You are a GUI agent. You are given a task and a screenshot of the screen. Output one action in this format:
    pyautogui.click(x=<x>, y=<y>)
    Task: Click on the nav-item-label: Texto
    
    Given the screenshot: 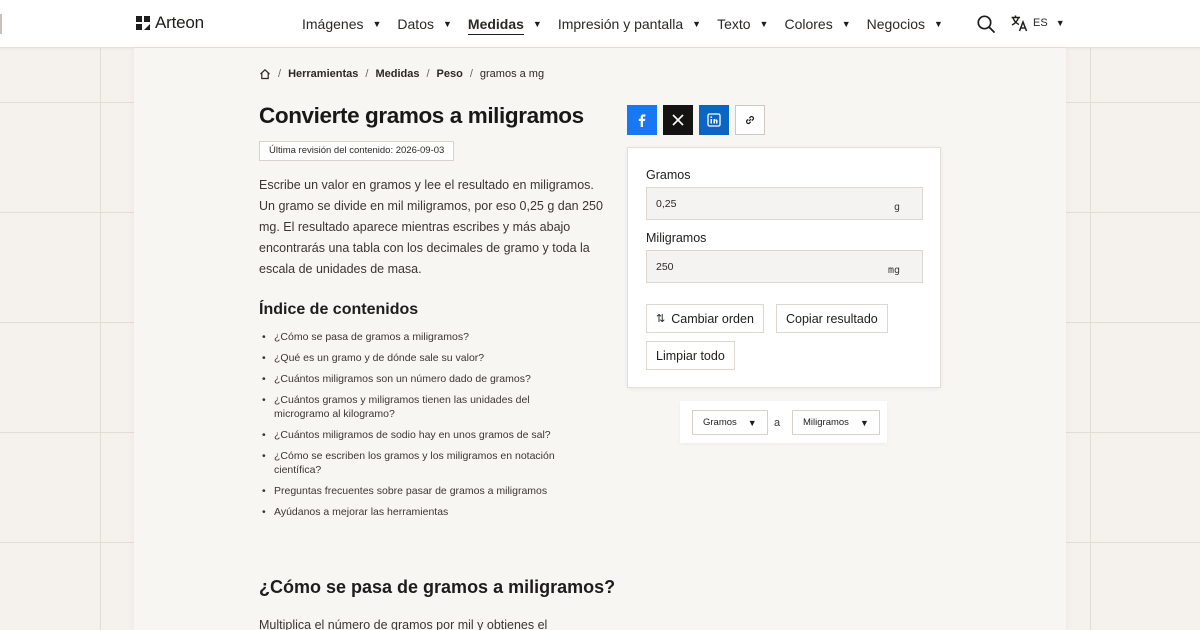 What is the action you would take?
    pyautogui.click(x=734, y=24)
    